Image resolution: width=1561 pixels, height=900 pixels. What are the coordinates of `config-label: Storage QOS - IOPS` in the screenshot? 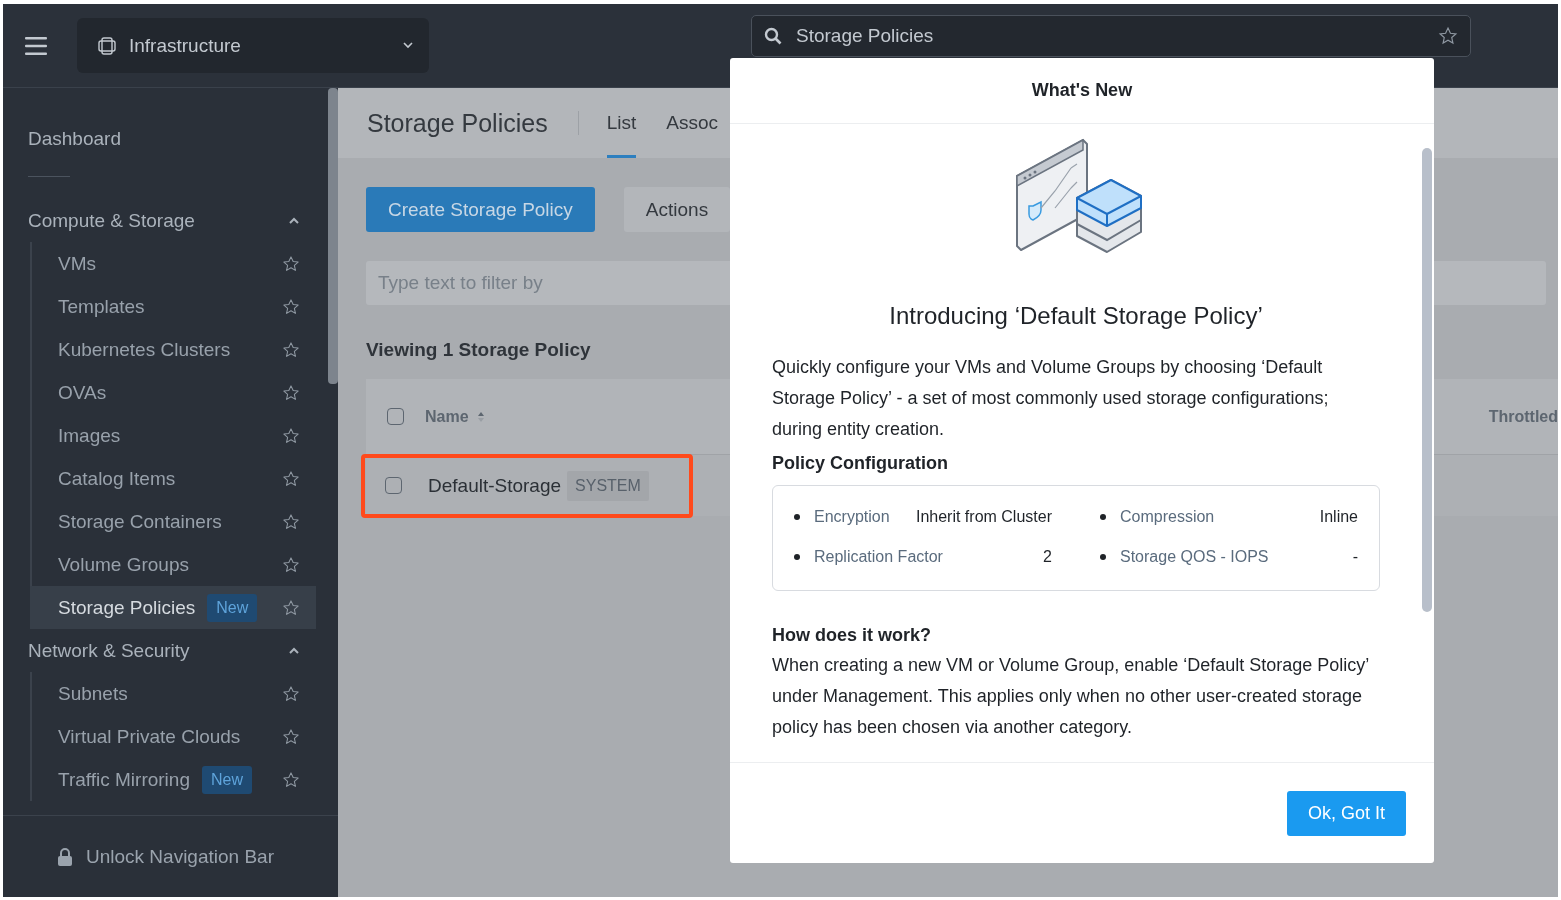 It's located at (1194, 557).